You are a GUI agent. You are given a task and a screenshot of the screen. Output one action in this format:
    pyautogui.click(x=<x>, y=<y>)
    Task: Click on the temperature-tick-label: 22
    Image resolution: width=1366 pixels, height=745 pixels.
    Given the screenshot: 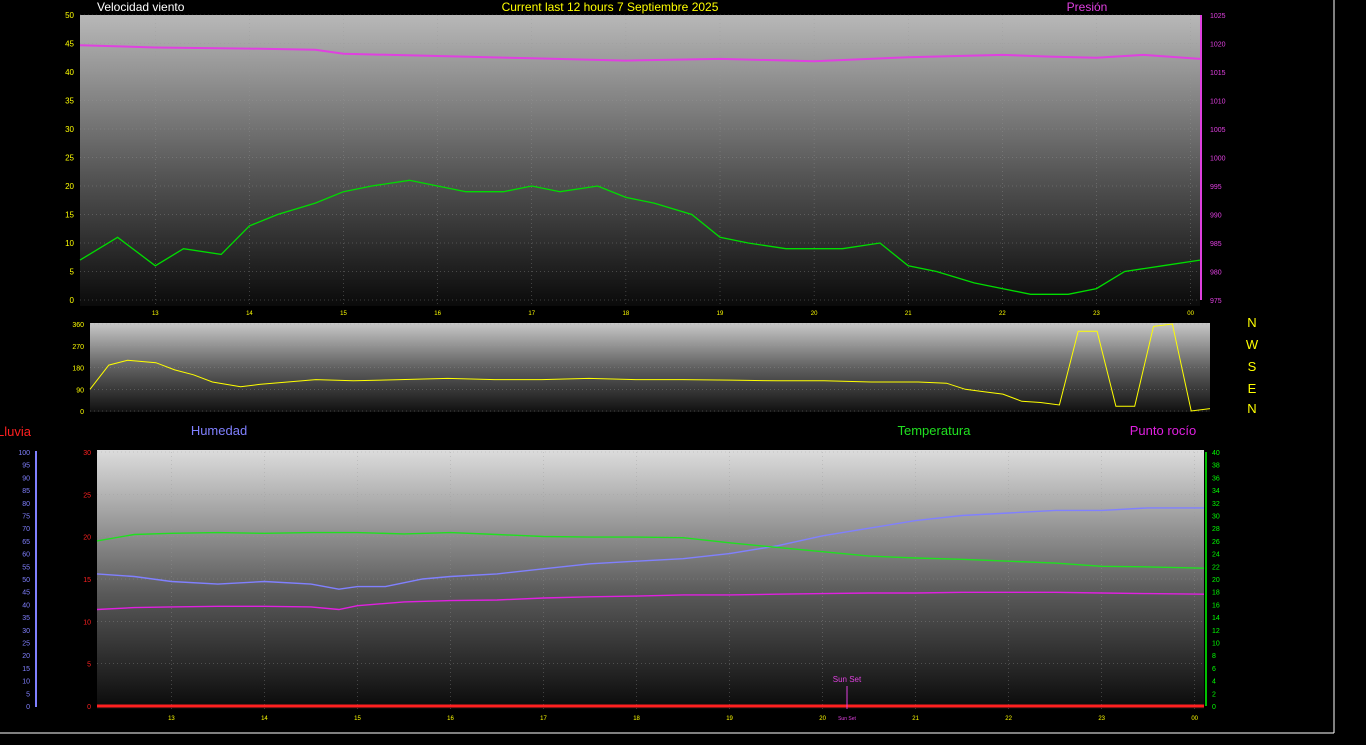 What is the action you would take?
    pyautogui.click(x=1216, y=567)
    